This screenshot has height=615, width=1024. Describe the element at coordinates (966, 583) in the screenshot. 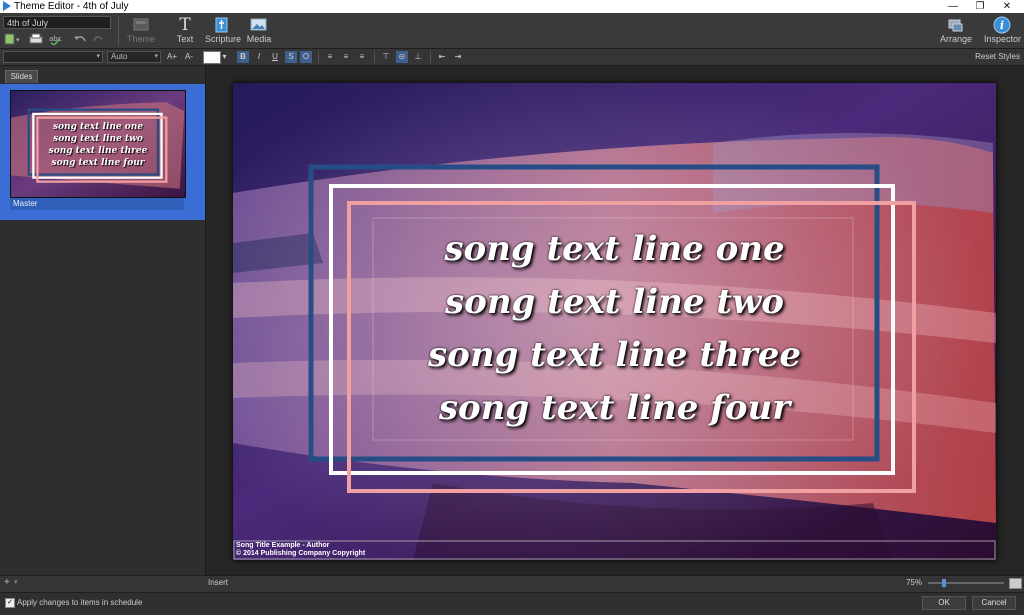

I see `zoom-slider` at that location.